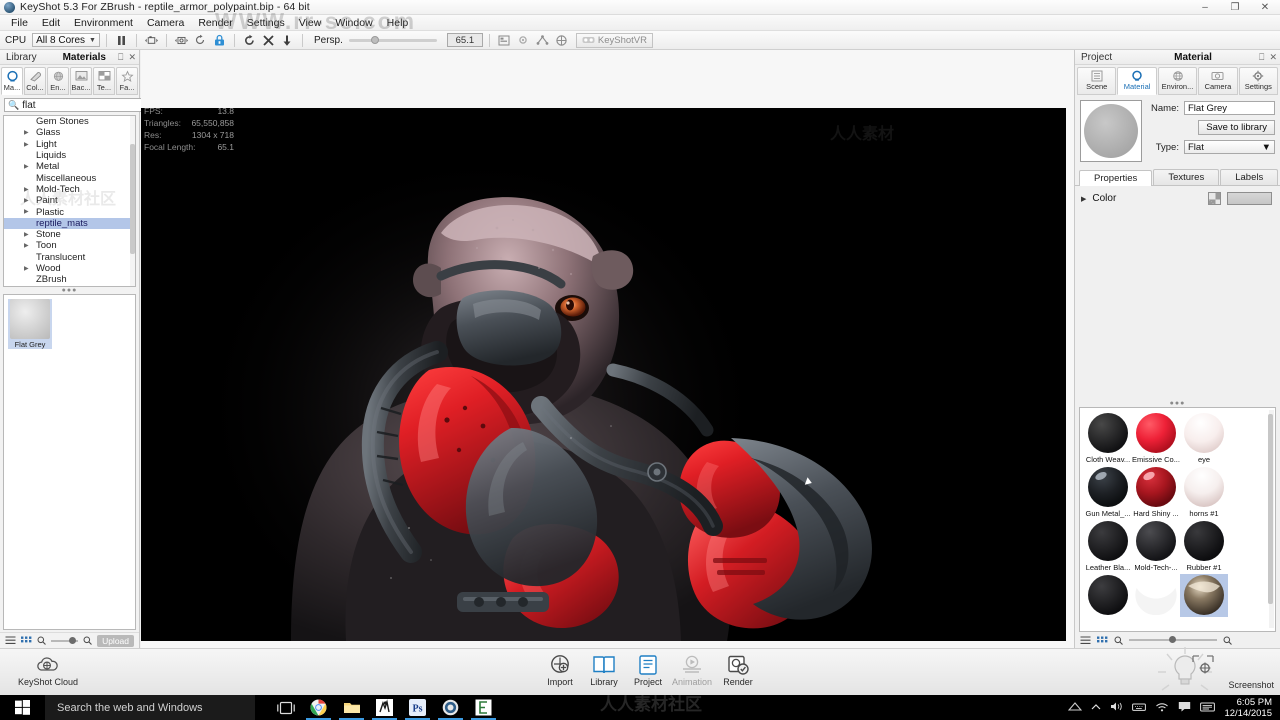  Describe the element at coordinates (353, 23) in the screenshot. I see `menu-window: Window` at that location.